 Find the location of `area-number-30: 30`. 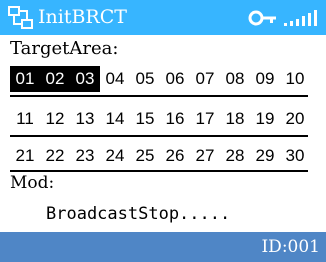

area-number-30: 30 is located at coordinates (295, 156).